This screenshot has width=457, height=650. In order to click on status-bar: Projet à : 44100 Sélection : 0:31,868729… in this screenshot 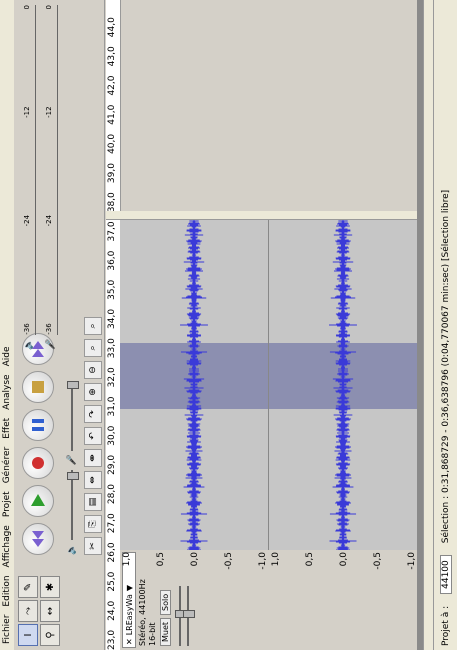, I will do `click(445, 325)`.